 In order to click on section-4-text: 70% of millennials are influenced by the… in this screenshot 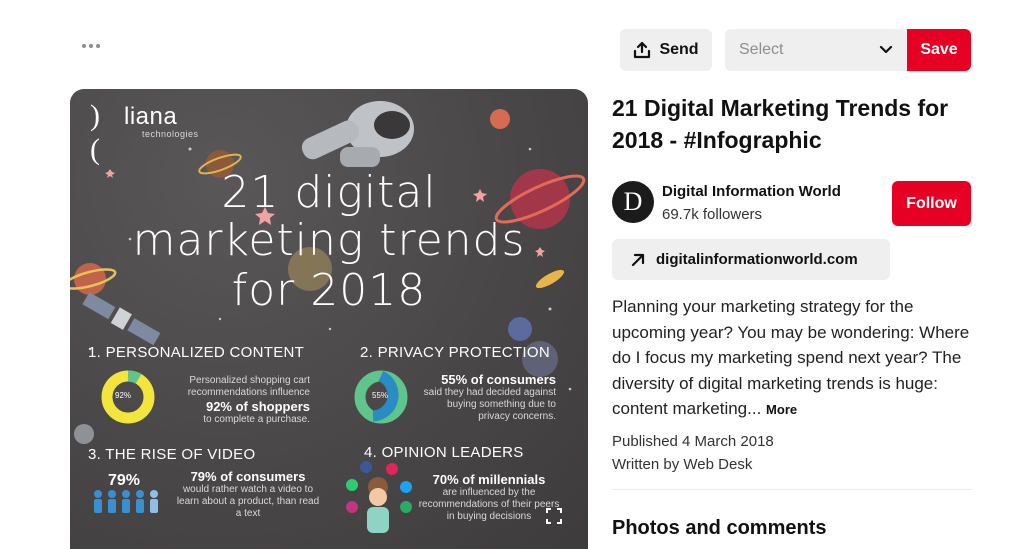, I will do `click(489, 497)`.